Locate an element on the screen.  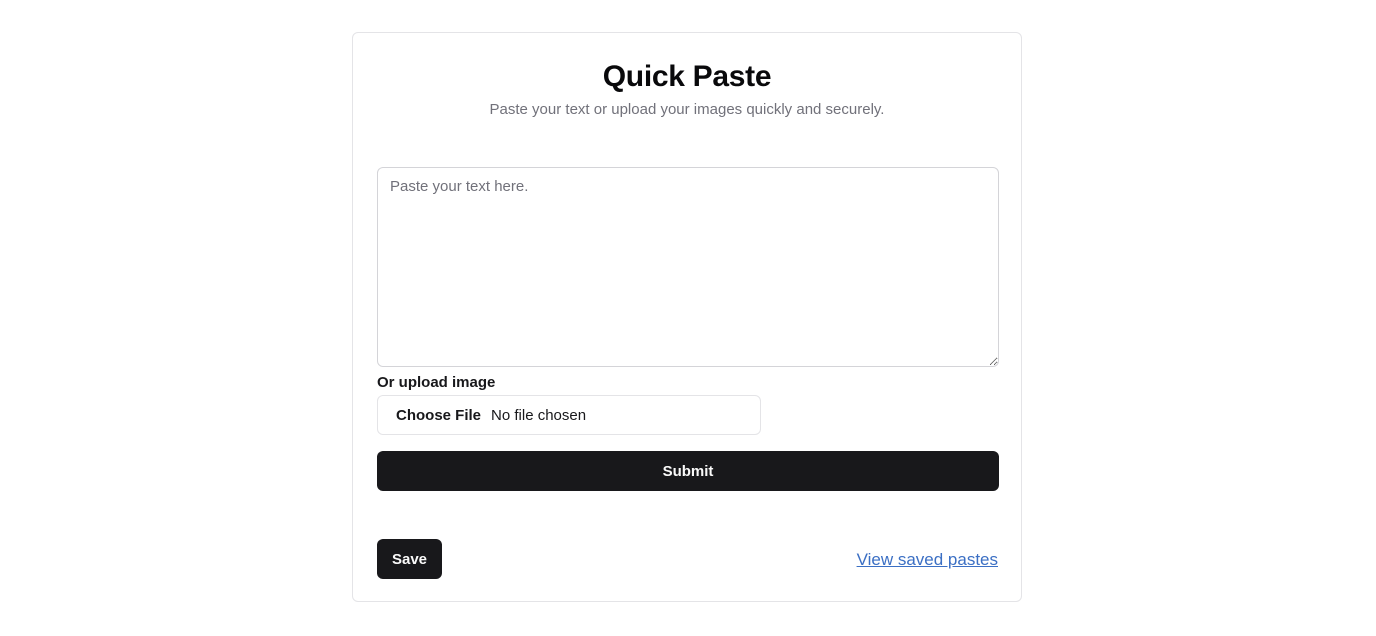
file-status-text: No file chosen is located at coordinates (539, 415).